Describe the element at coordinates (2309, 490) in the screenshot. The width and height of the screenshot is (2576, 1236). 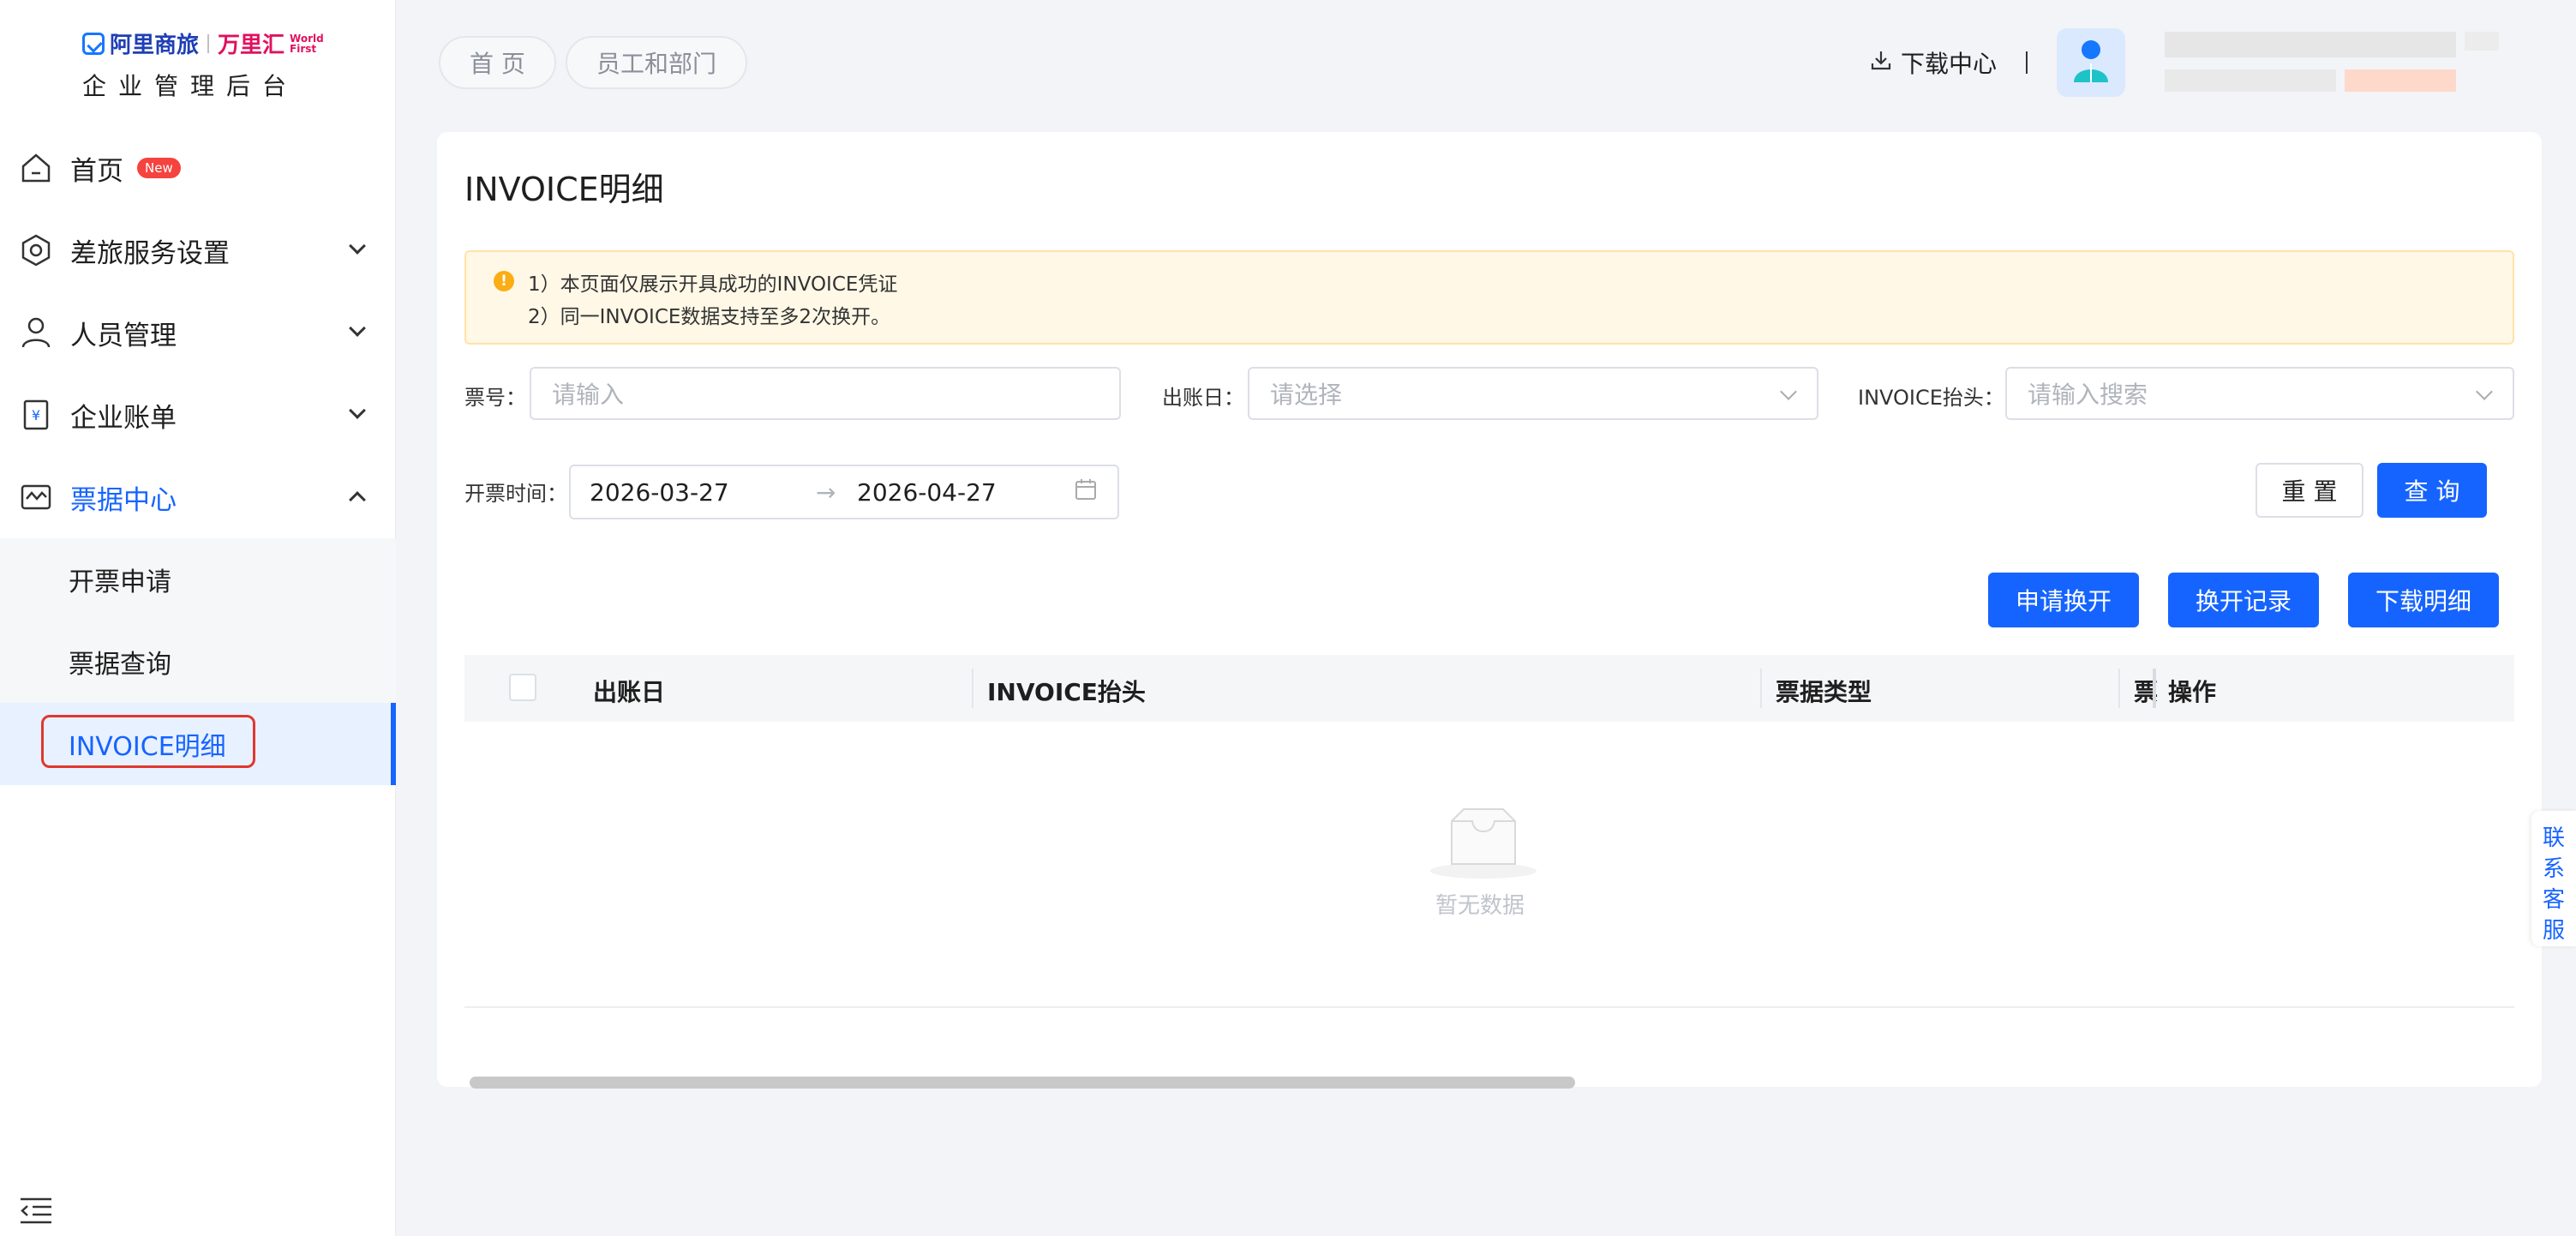
I see `reset-button: 重 置` at that location.